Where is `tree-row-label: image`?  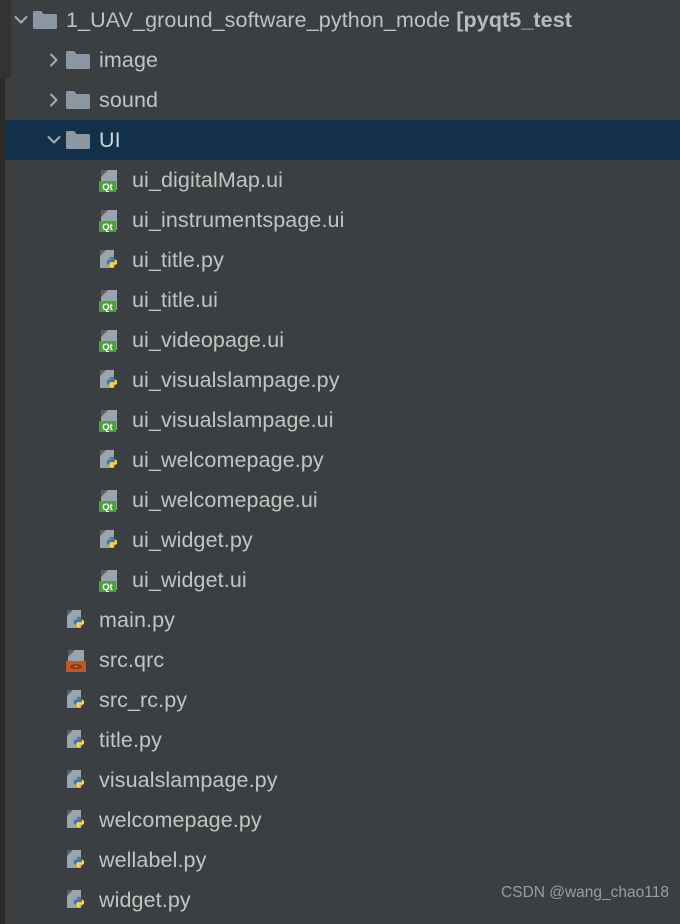
tree-row-label: image is located at coordinates (129, 59).